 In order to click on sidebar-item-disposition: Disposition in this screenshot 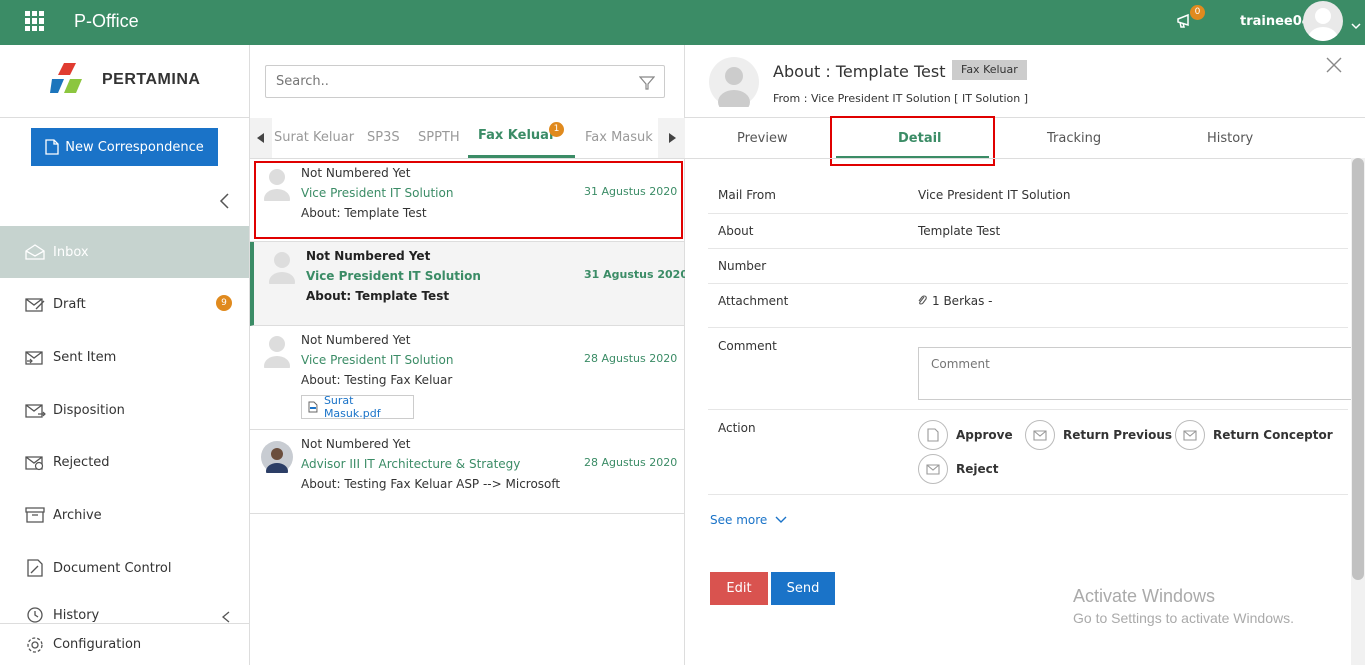, I will do `click(124, 410)`.